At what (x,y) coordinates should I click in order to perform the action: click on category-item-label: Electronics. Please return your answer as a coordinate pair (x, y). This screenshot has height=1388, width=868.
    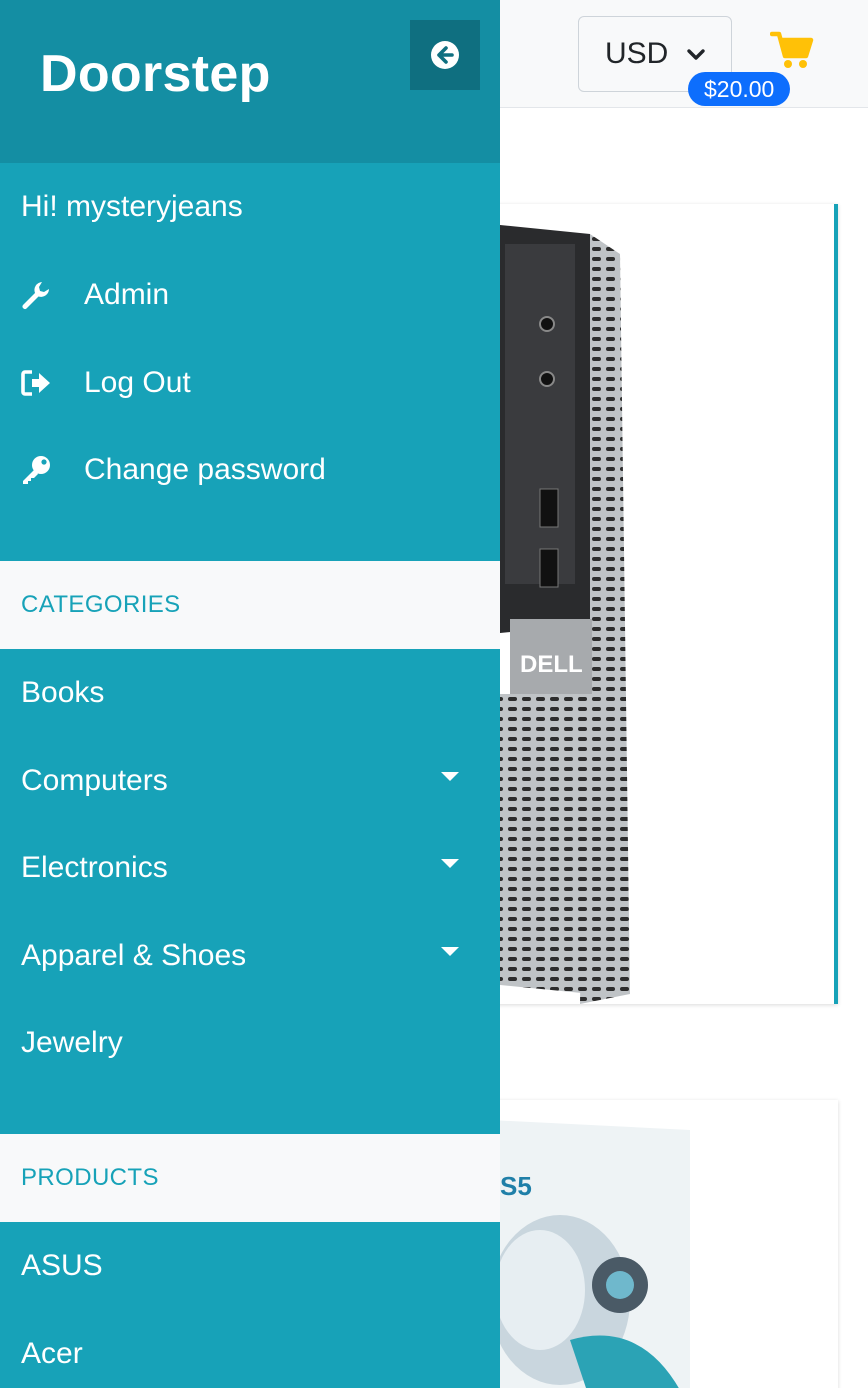
    Looking at the image, I should click on (94, 867).